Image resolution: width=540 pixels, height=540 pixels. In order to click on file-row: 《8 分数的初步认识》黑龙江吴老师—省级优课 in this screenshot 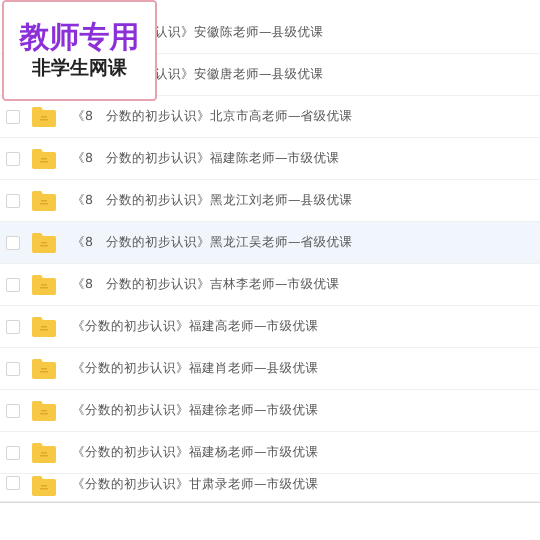, I will do `click(270, 243)`.